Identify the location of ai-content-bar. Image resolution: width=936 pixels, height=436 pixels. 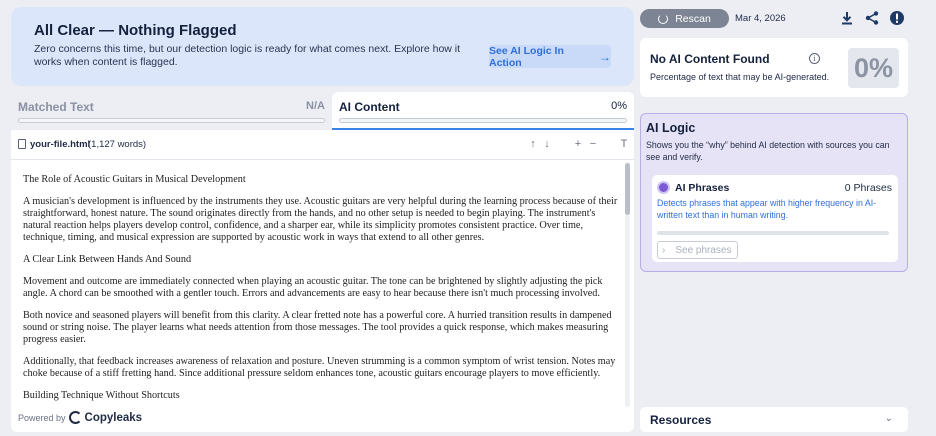
(483, 120).